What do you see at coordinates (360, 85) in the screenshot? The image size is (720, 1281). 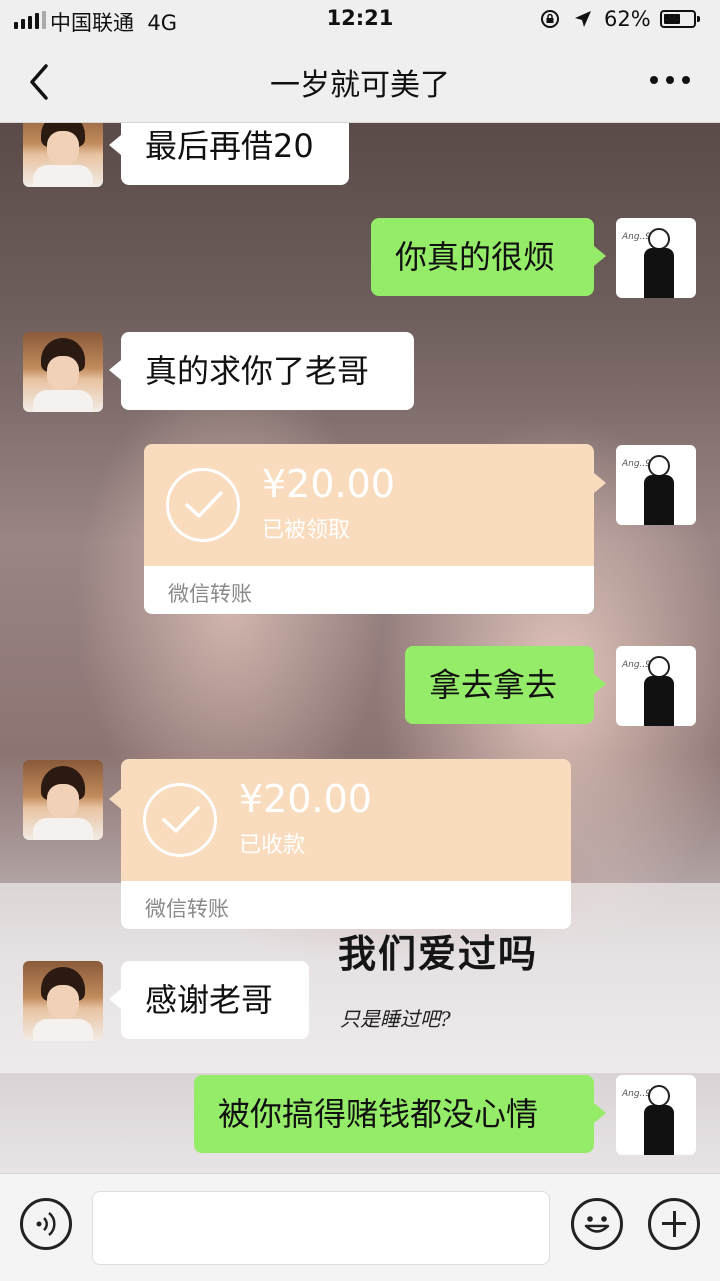 I see `chat-title: 一岁就可美了` at bounding box center [360, 85].